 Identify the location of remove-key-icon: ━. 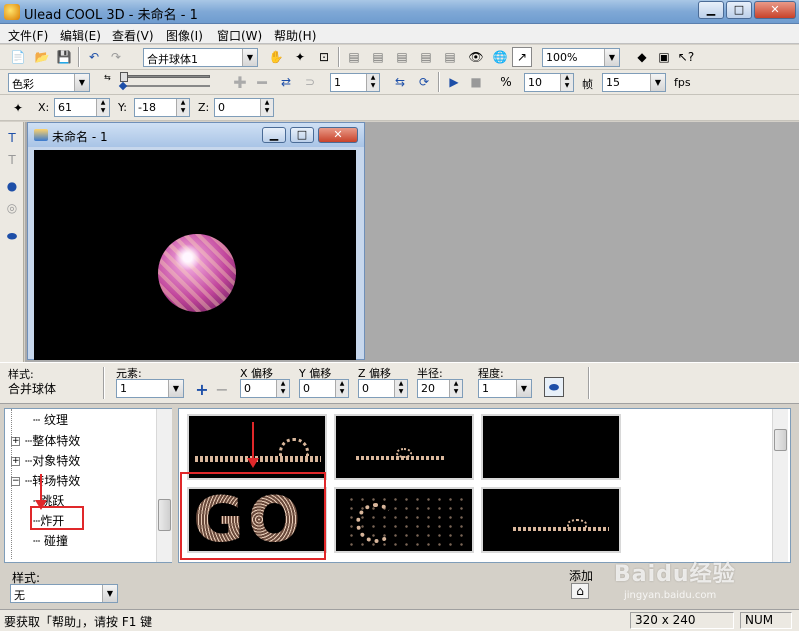
(262, 82).